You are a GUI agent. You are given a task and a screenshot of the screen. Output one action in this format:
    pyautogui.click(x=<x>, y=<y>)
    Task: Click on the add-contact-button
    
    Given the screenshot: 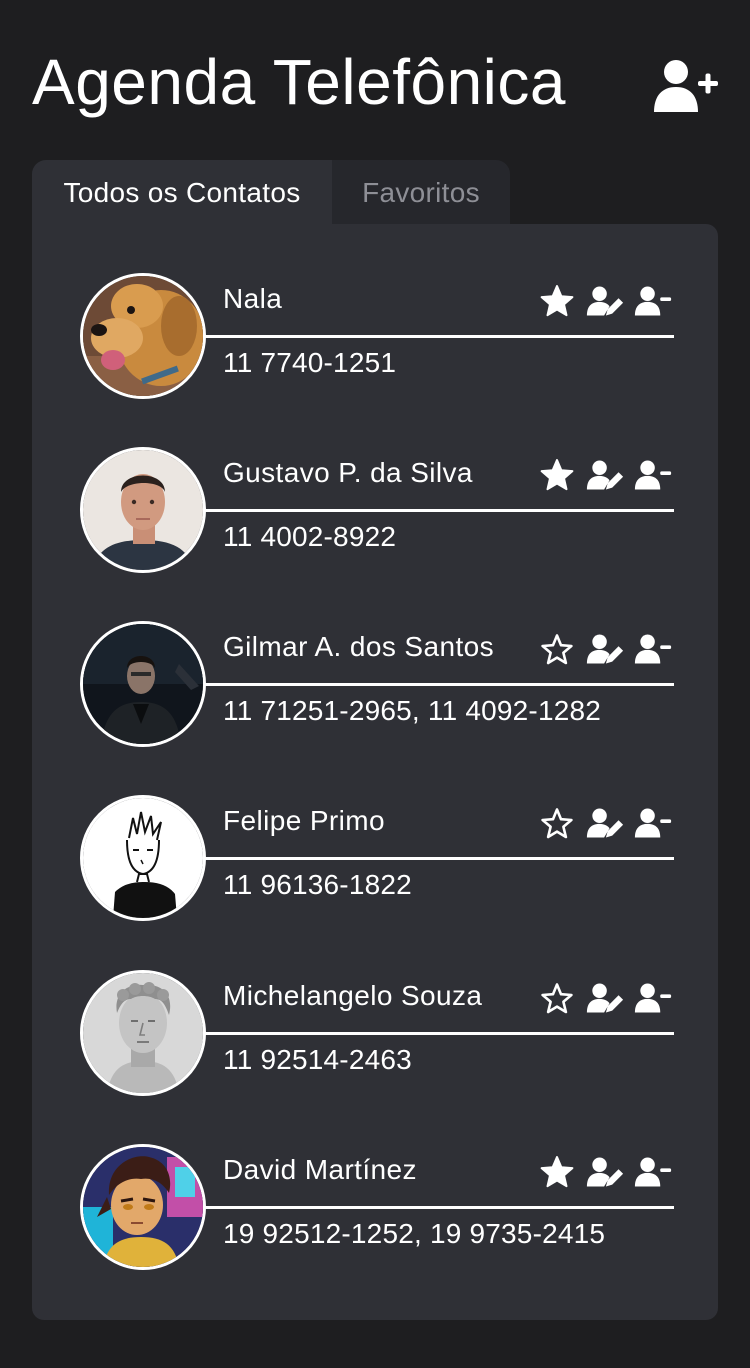 What is the action you would take?
    pyautogui.click(x=686, y=86)
    